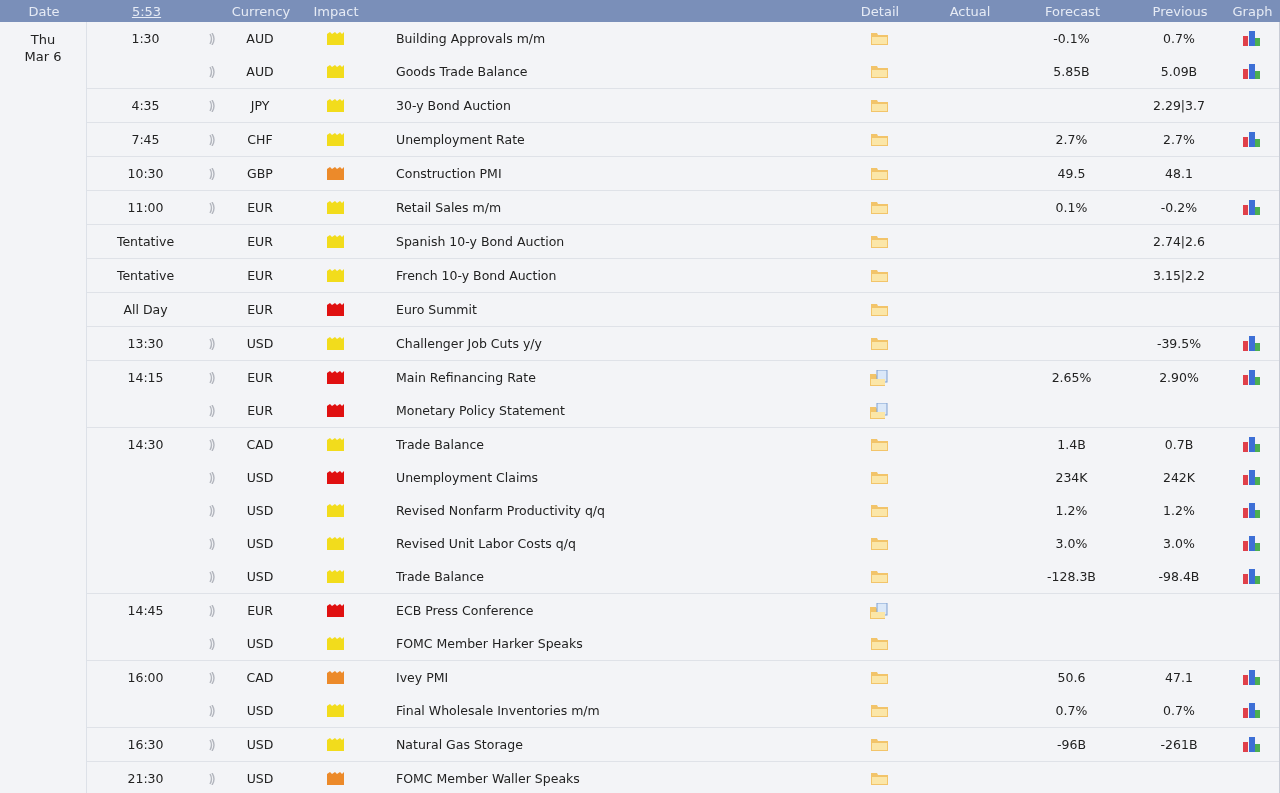  What do you see at coordinates (1071, 207) in the screenshot?
I see `forecast-value: 0.1%` at bounding box center [1071, 207].